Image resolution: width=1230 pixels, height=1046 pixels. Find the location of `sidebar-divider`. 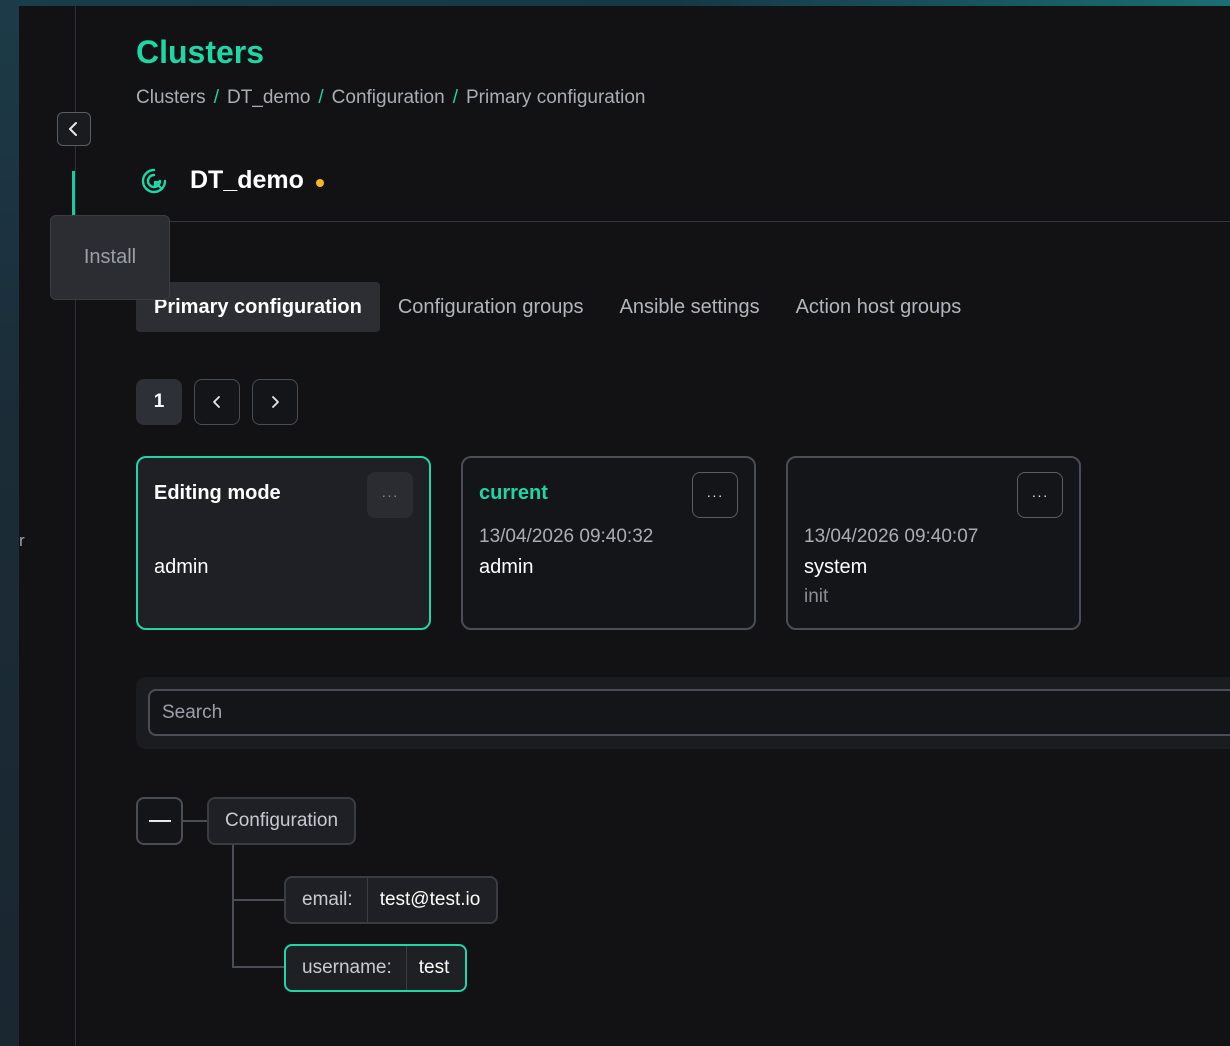

sidebar-divider is located at coordinates (75, 526).